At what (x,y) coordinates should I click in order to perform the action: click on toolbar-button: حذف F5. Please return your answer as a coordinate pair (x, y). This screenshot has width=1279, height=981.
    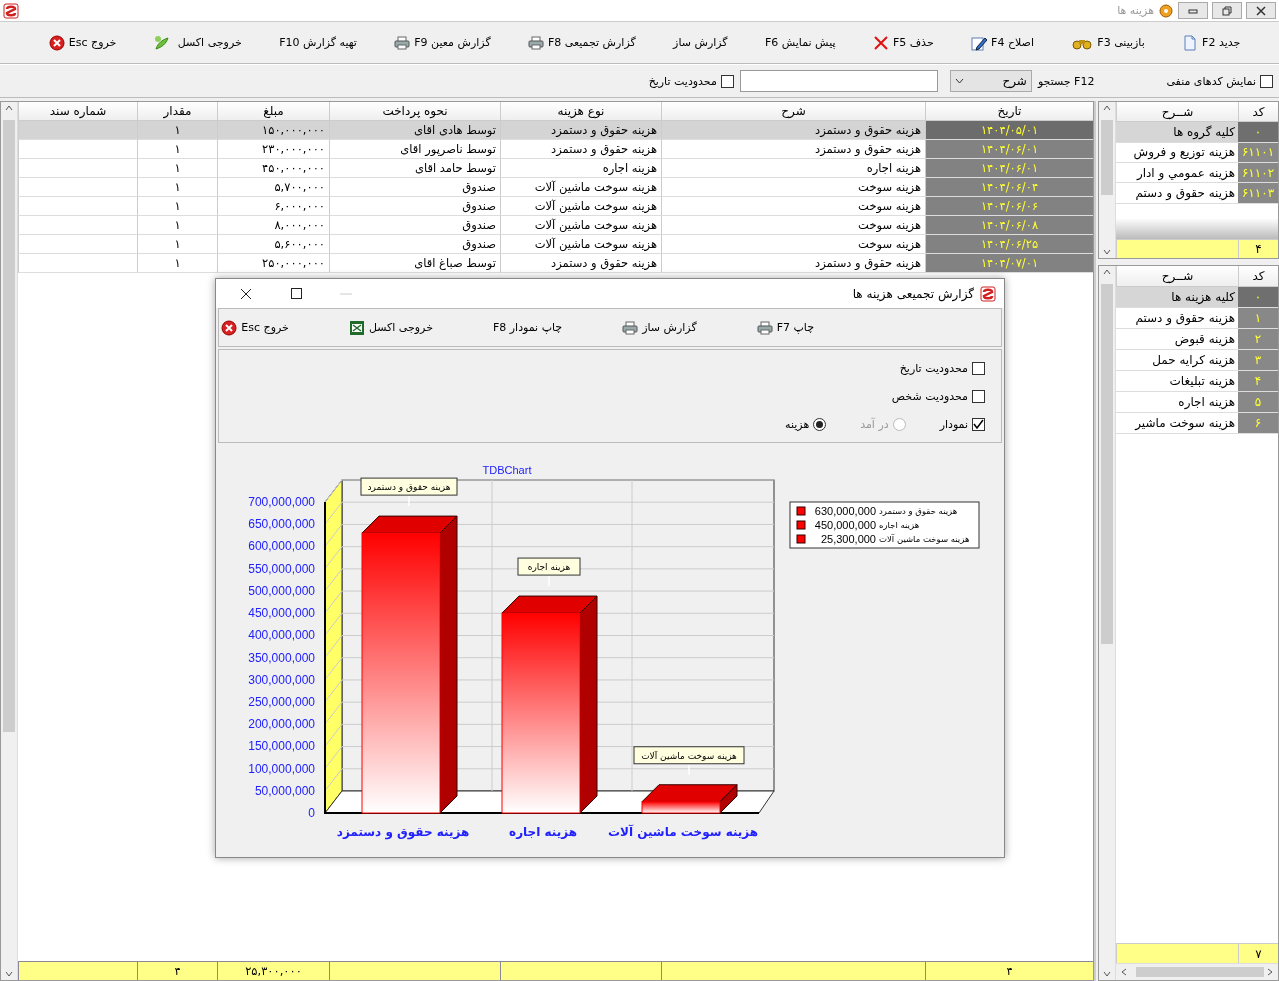
    Looking at the image, I should click on (903, 42).